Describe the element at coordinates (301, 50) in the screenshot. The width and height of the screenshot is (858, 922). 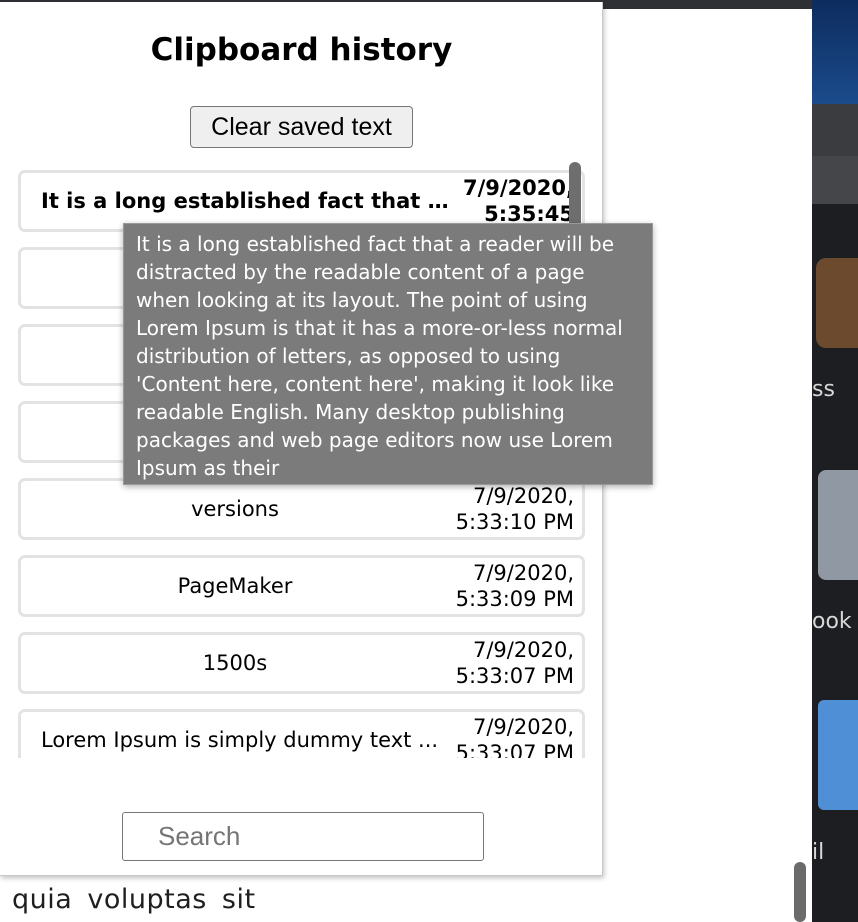
I see `popup-title: Clipboard history` at that location.